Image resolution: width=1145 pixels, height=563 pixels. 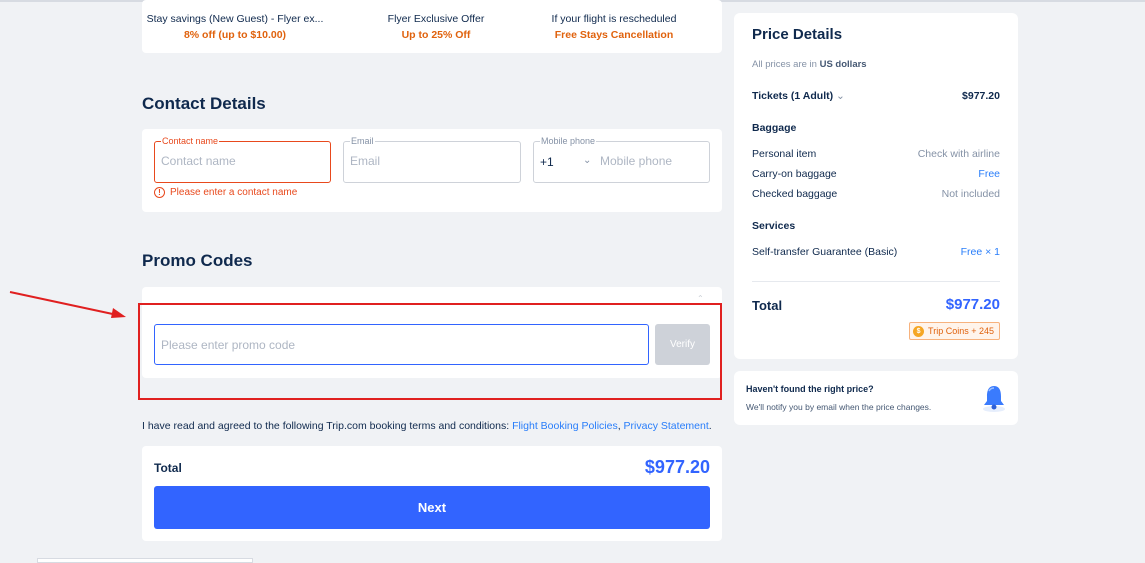 I want to click on services-heading: Services, so click(x=774, y=226).